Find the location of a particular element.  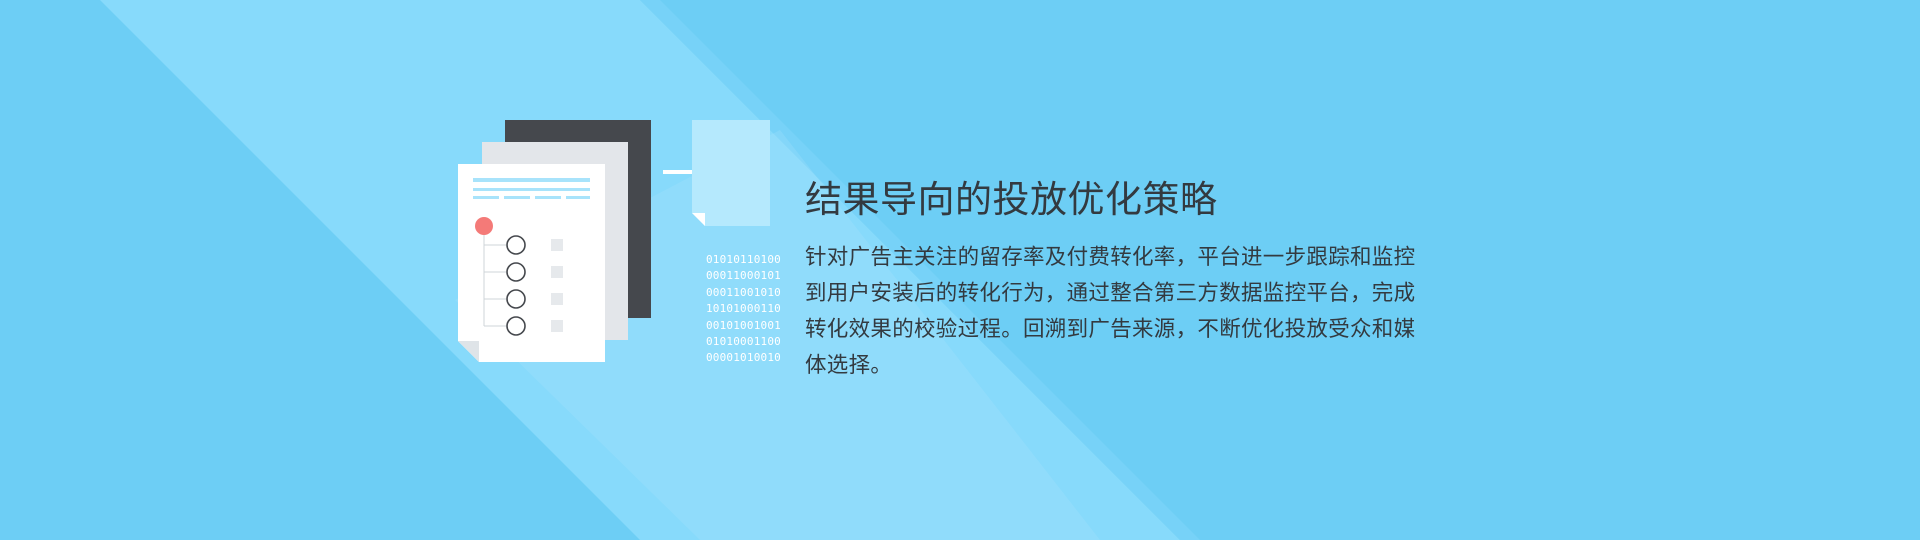

binary-line: 00011000101 is located at coordinates (743, 276).